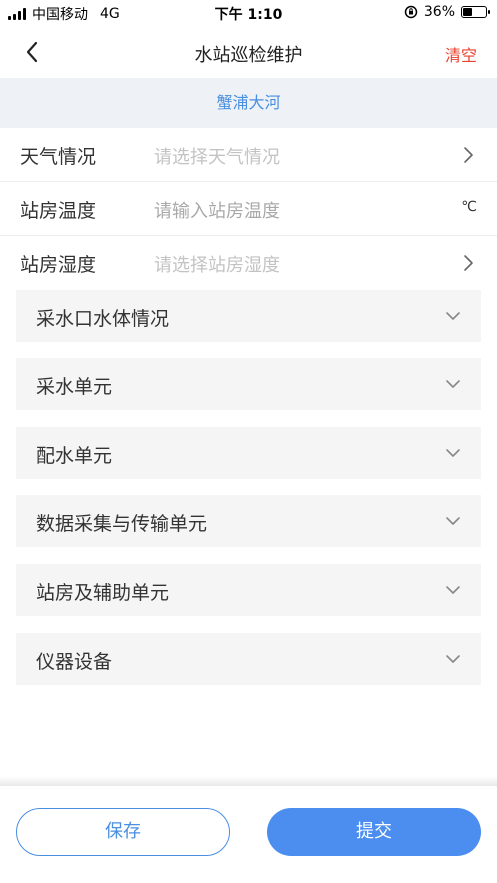 The image size is (497, 883). What do you see at coordinates (248, 590) in the screenshot?
I see `section-station-auxiliary: 站房及辅助单元` at bounding box center [248, 590].